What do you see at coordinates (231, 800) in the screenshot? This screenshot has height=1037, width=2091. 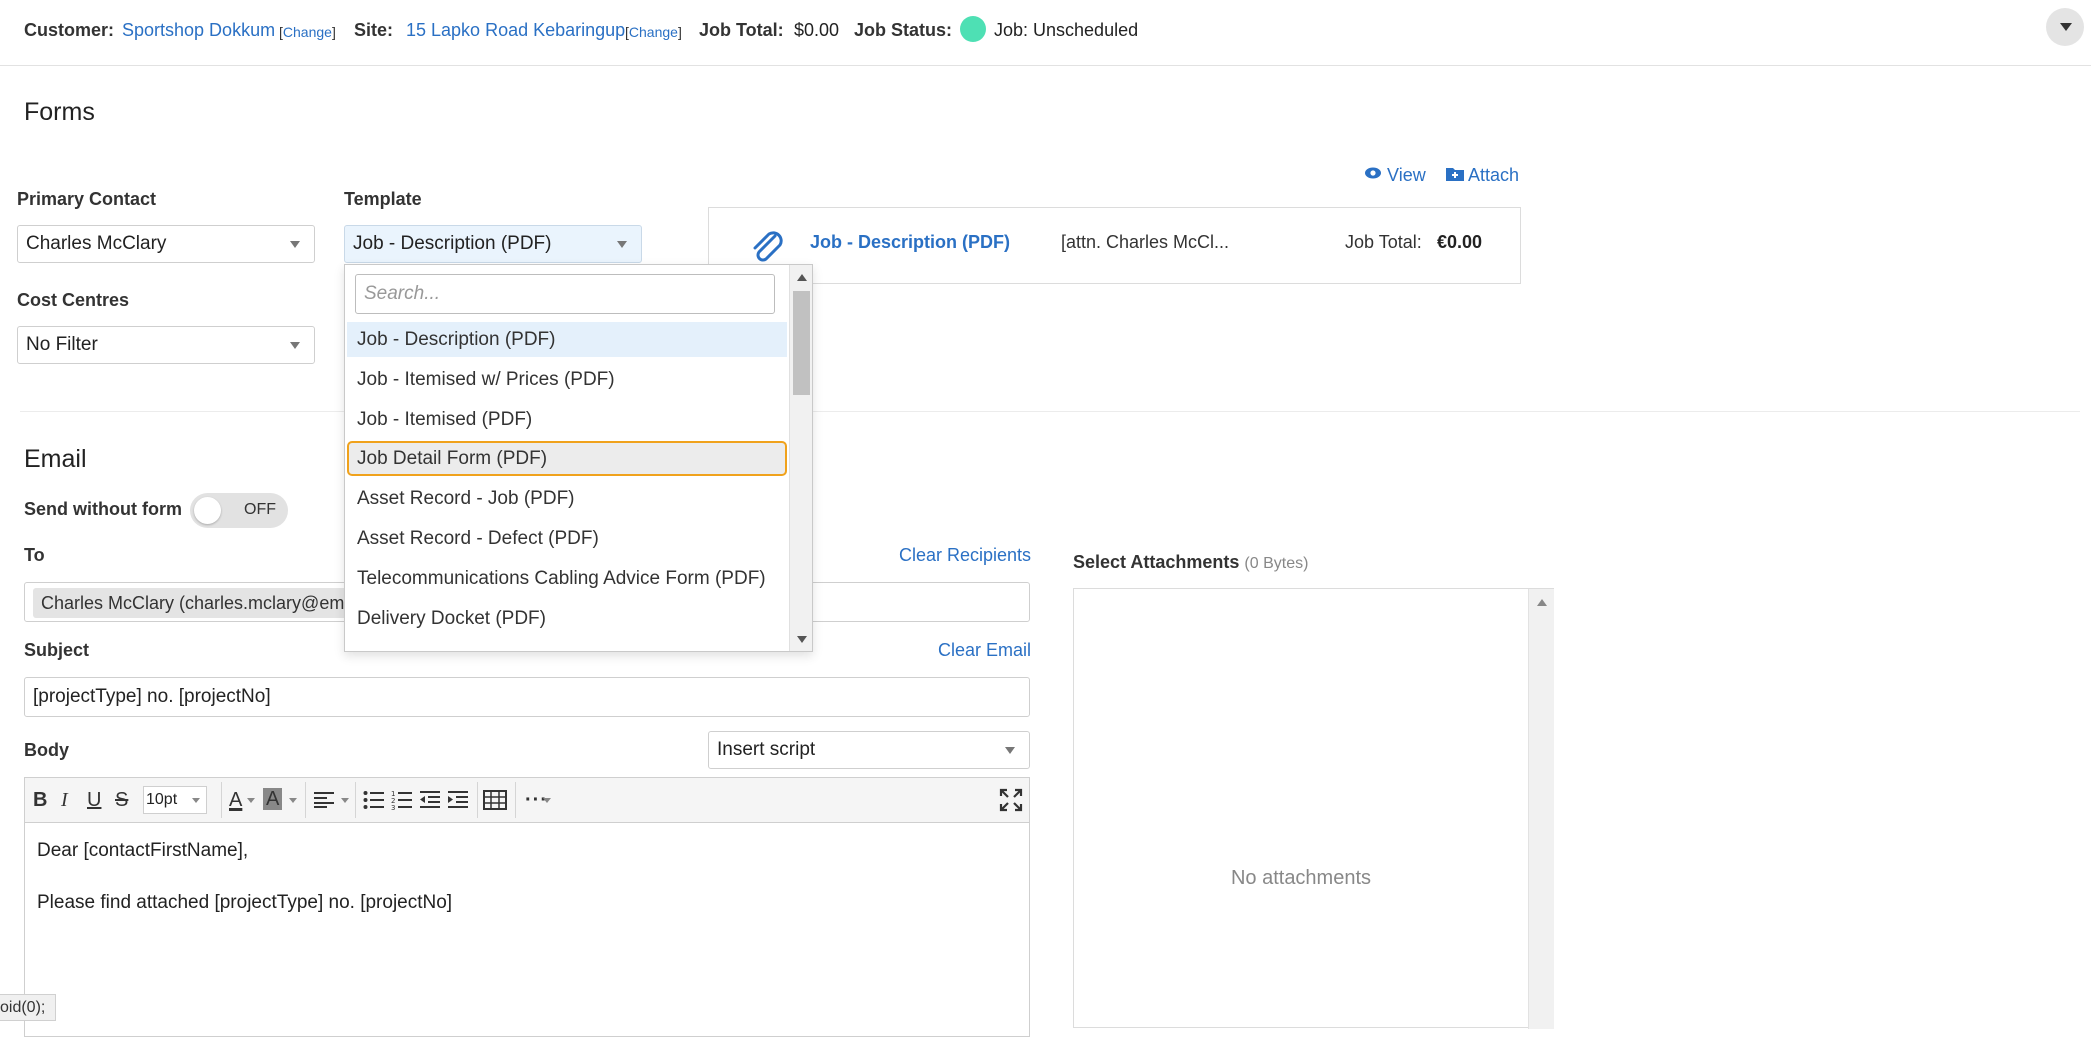 I see `text-color-icon: A` at bounding box center [231, 800].